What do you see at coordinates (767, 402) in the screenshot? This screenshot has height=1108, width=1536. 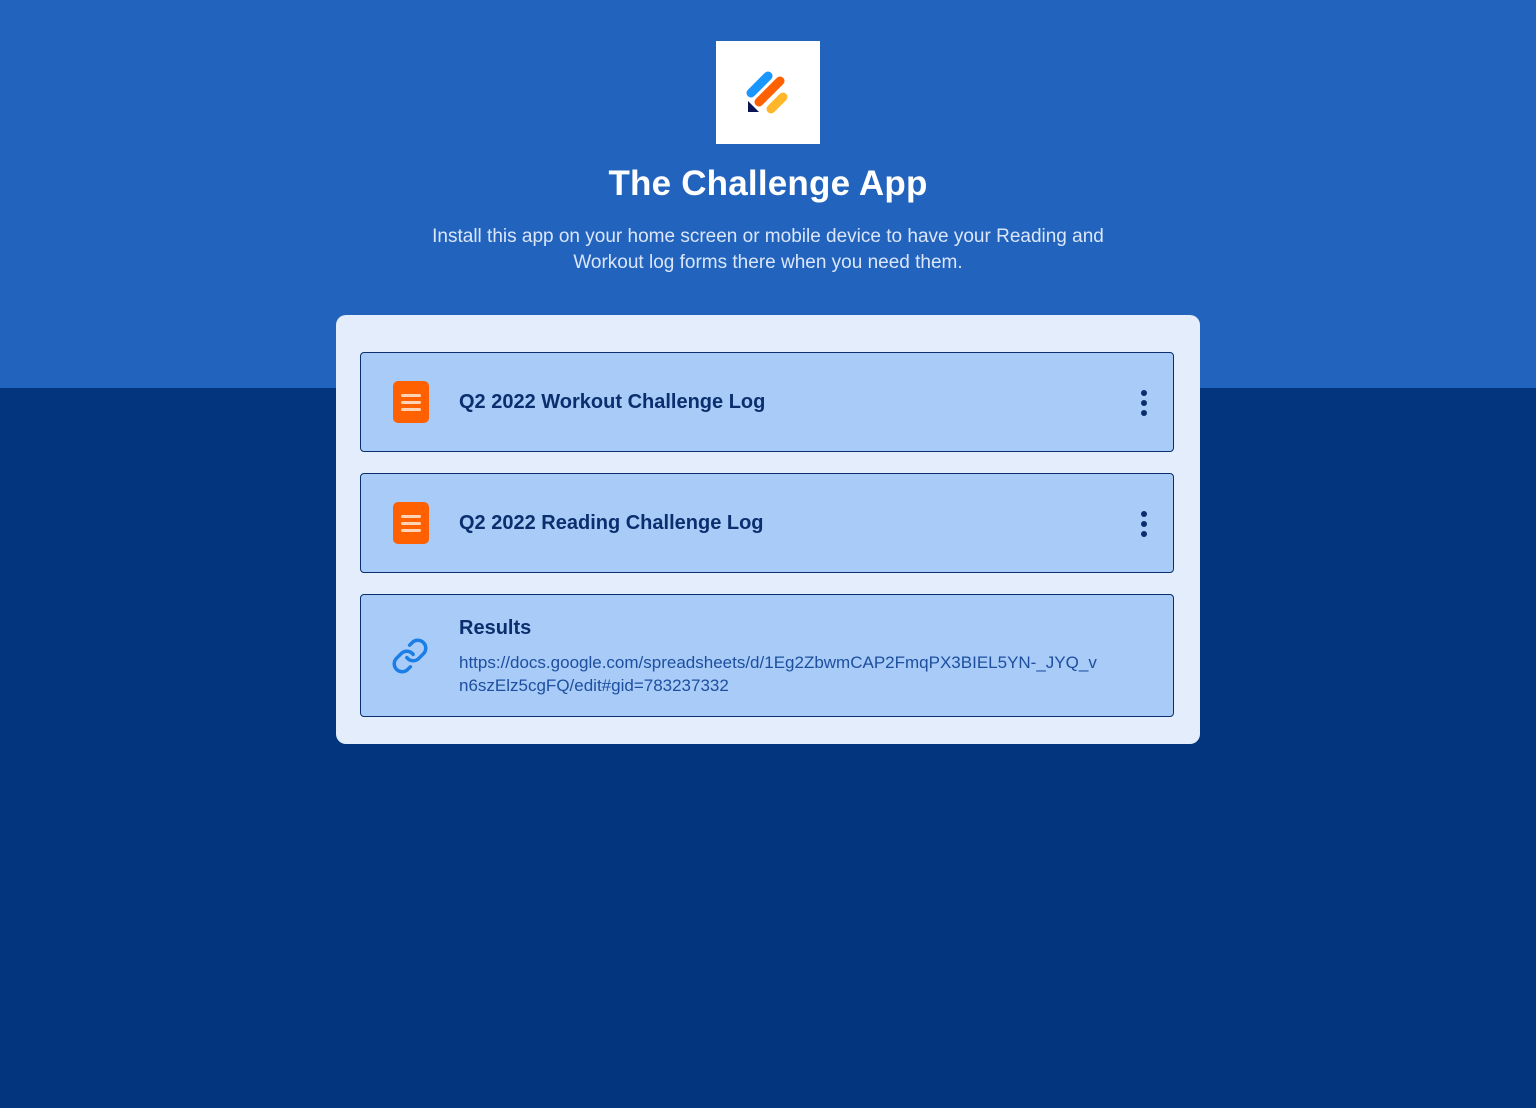 I see `form-item-workout: Q2 2022 Workout Challenge Log` at bounding box center [767, 402].